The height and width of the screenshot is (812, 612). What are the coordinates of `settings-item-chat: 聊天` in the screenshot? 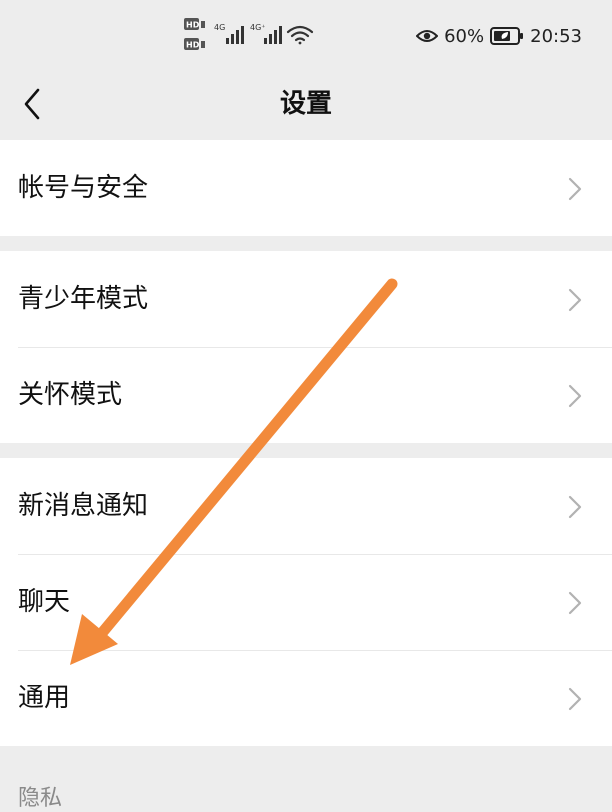 It's located at (306, 602).